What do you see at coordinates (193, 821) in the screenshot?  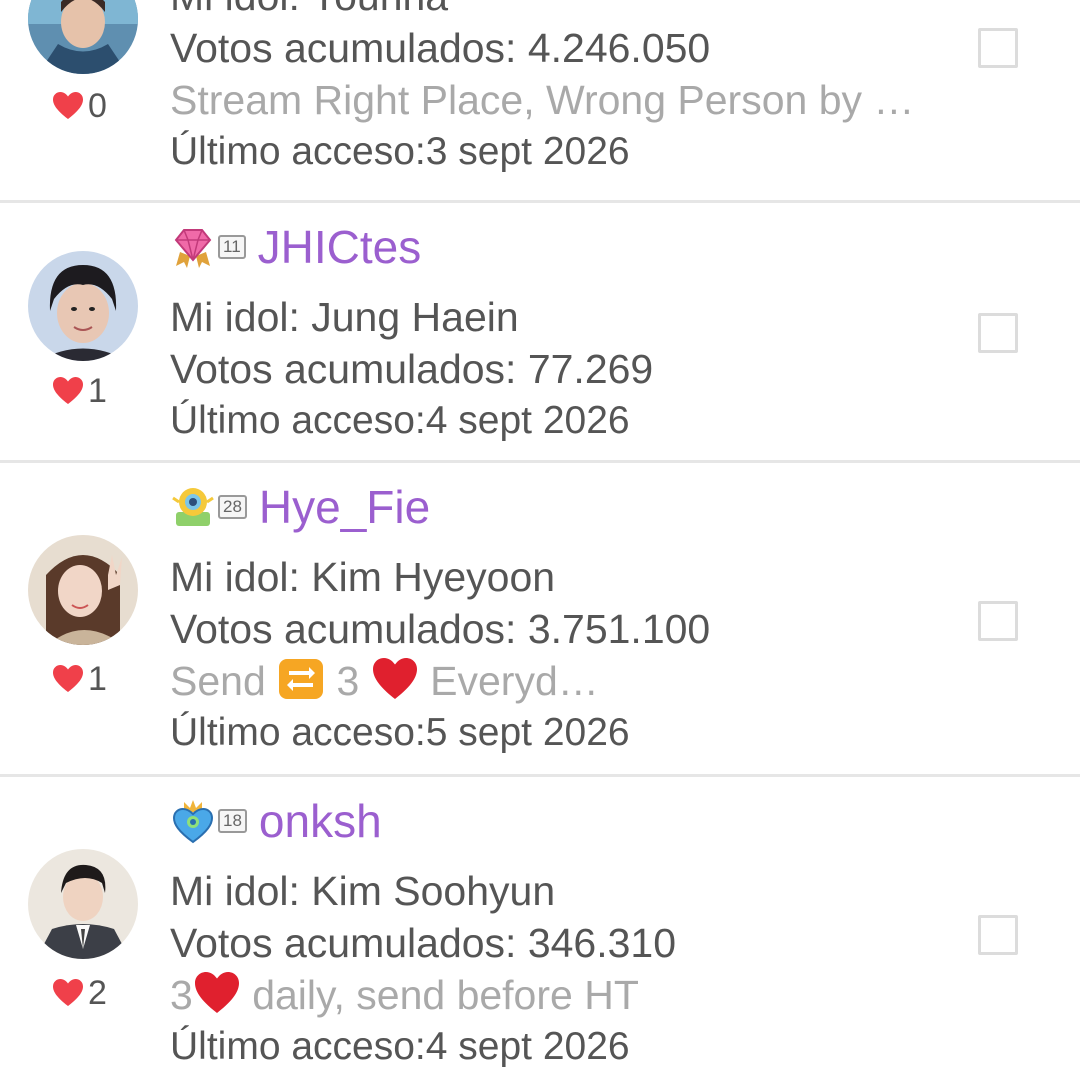 I see `blue-heart-badge-icon` at bounding box center [193, 821].